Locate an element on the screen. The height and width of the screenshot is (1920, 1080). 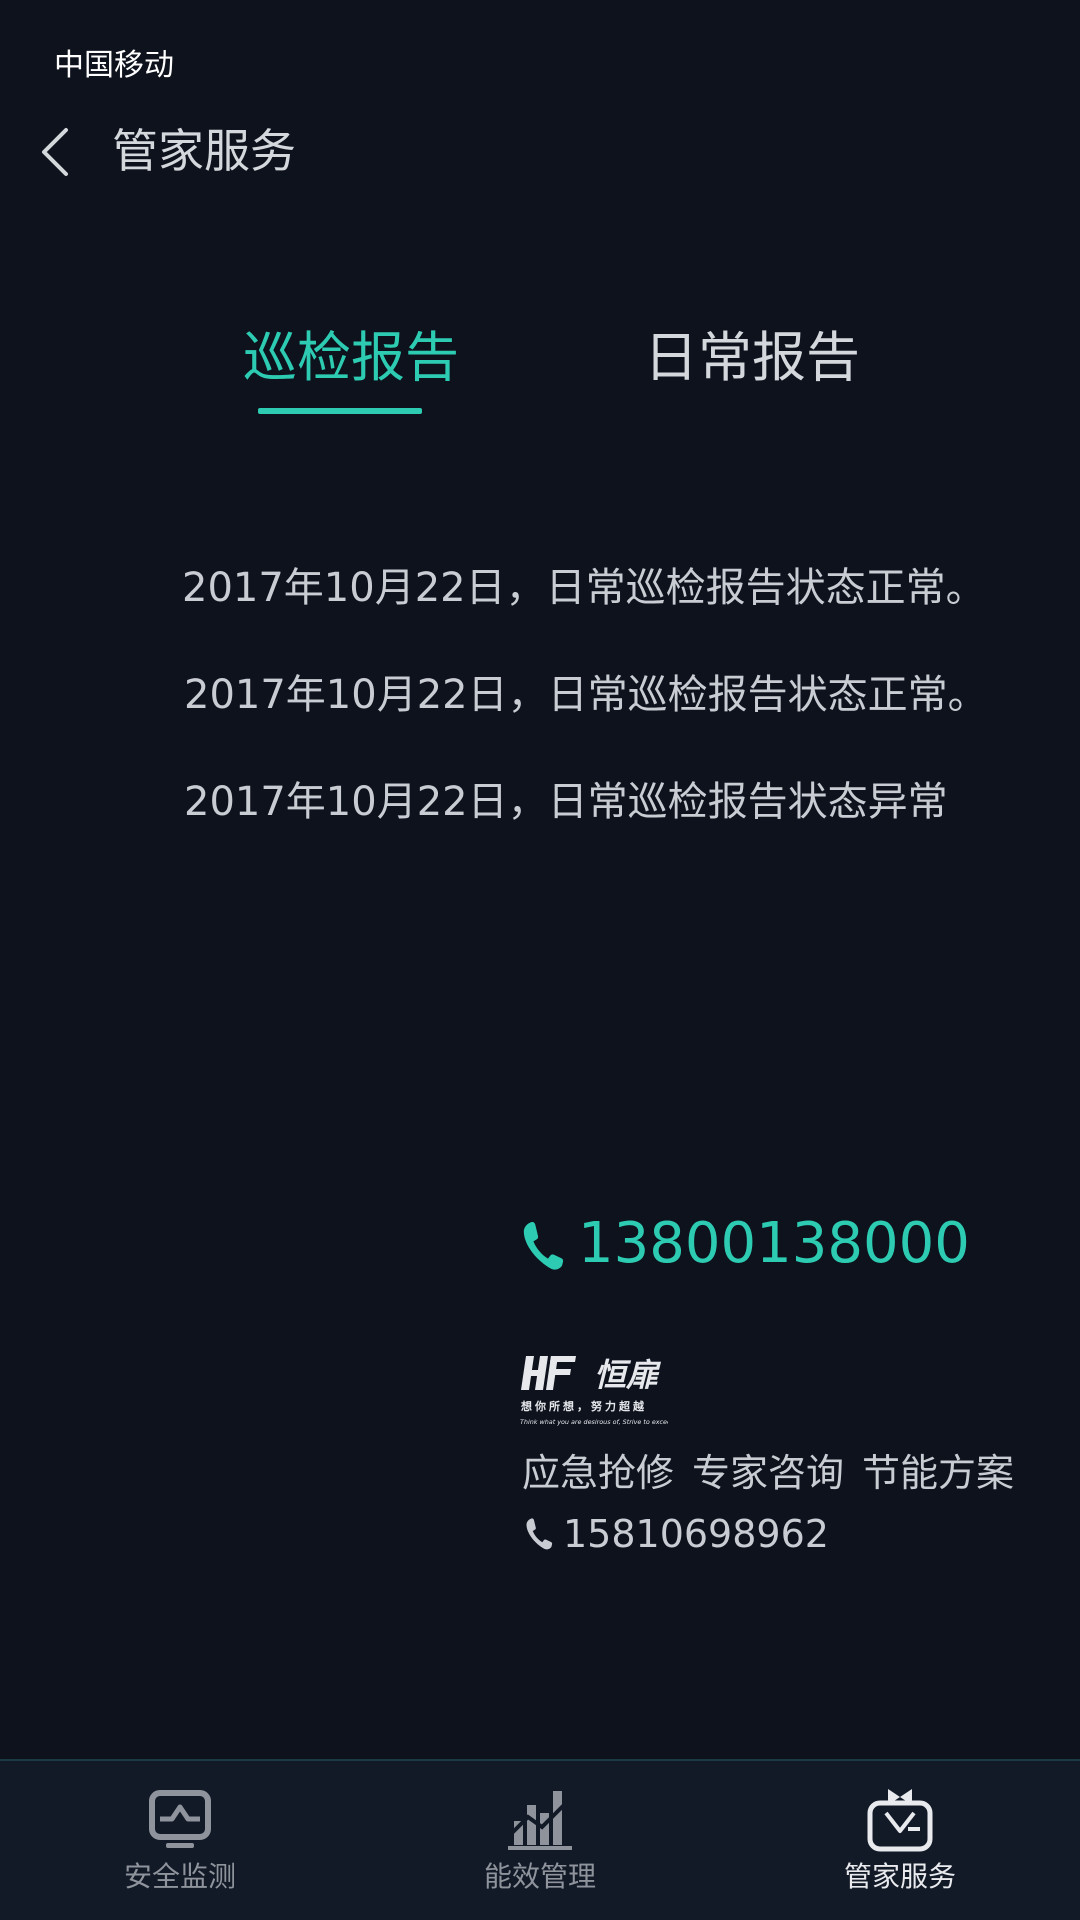
chevron-left-icon is located at coordinates (56, 152).